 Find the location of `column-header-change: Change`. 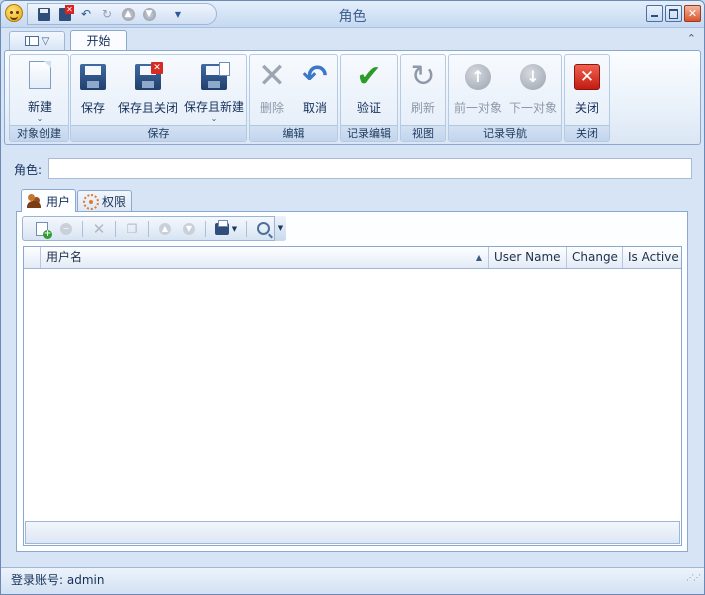

column-header-change: Change is located at coordinates (595, 257).